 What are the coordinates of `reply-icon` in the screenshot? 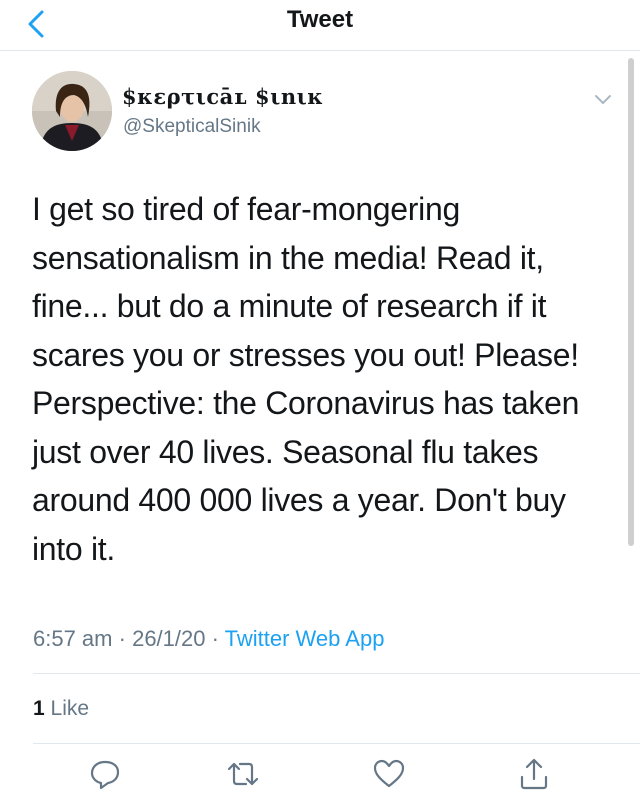 It's located at (105, 775).